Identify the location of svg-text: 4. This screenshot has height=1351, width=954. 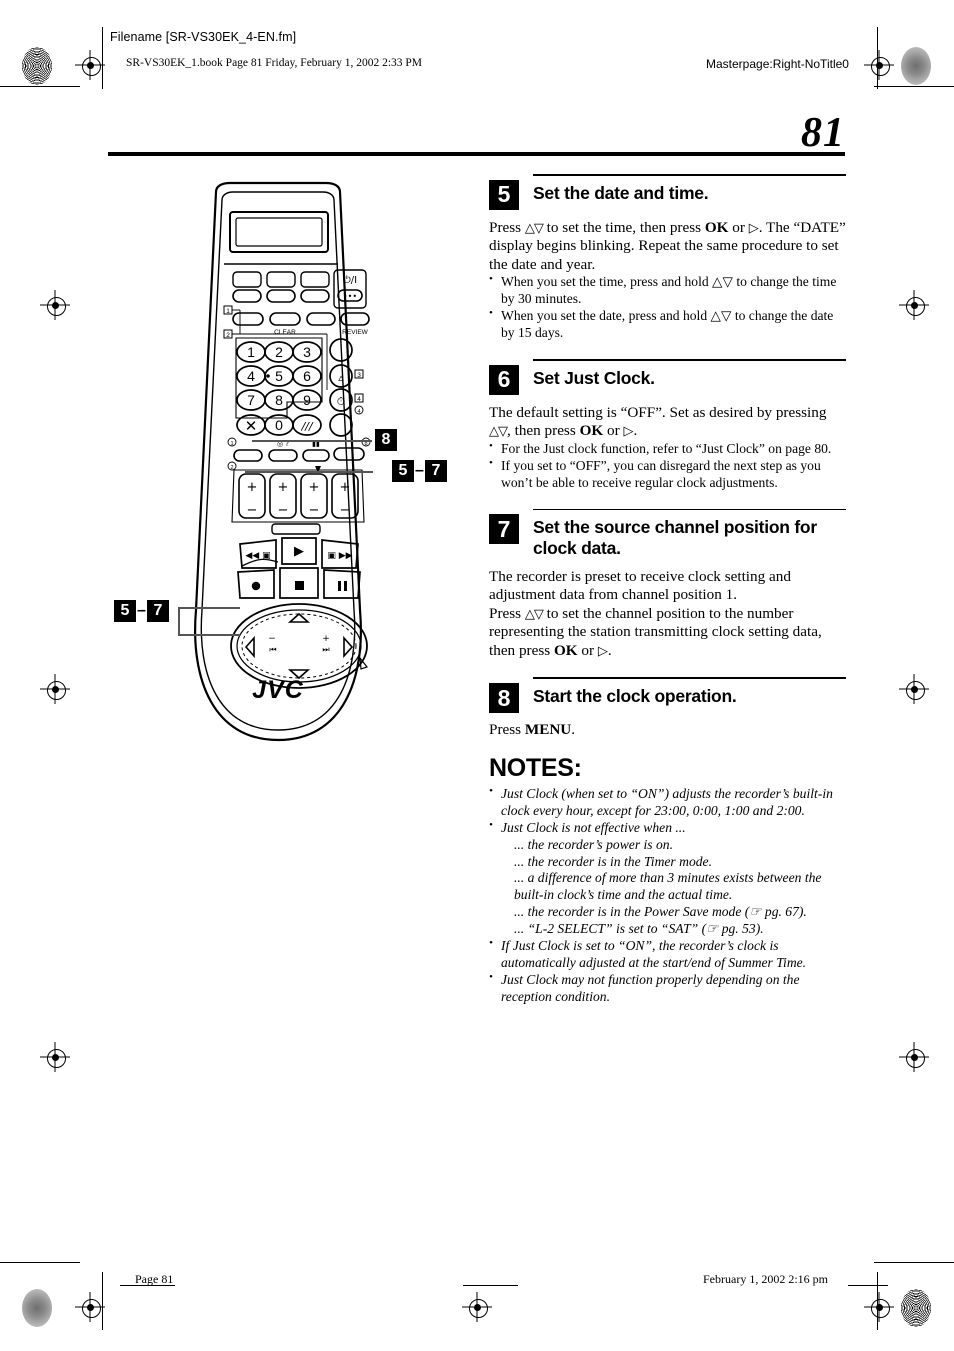
(251, 376).